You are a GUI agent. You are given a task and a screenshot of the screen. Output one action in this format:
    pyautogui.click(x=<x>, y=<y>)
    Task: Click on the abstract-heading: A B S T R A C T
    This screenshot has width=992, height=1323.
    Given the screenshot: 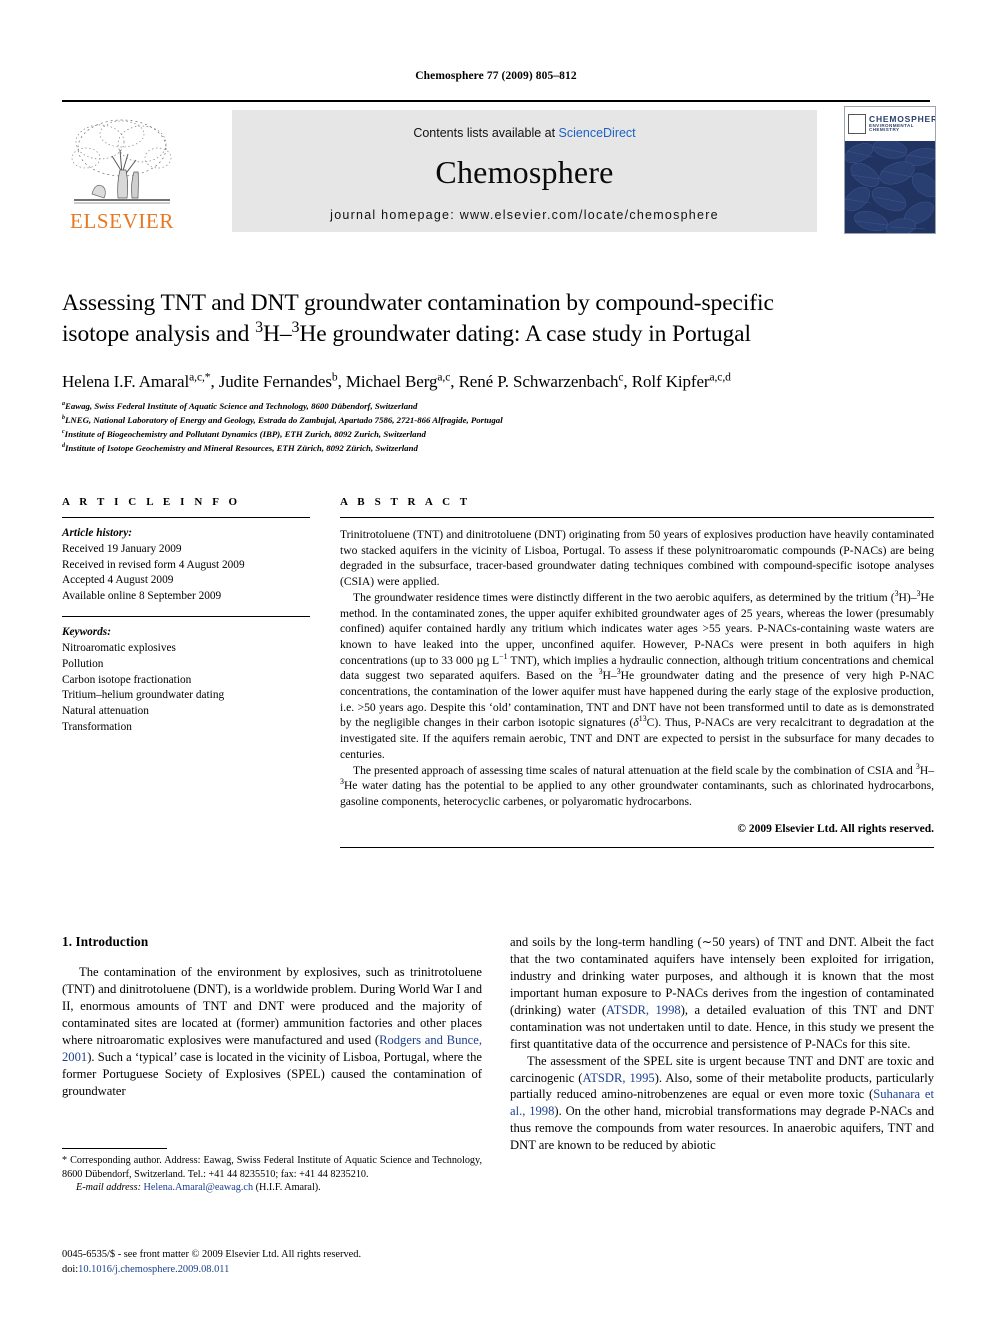 What is the action you would take?
    pyautogui.click(x=405, y=502)
    